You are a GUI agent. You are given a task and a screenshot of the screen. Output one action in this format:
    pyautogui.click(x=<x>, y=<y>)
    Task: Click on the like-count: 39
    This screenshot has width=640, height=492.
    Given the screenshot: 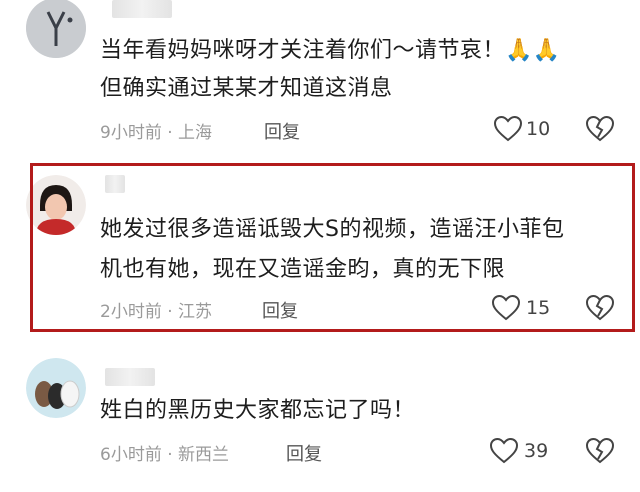 What is the action you would take?
    pyautogui.click(x=536, y=451)
    